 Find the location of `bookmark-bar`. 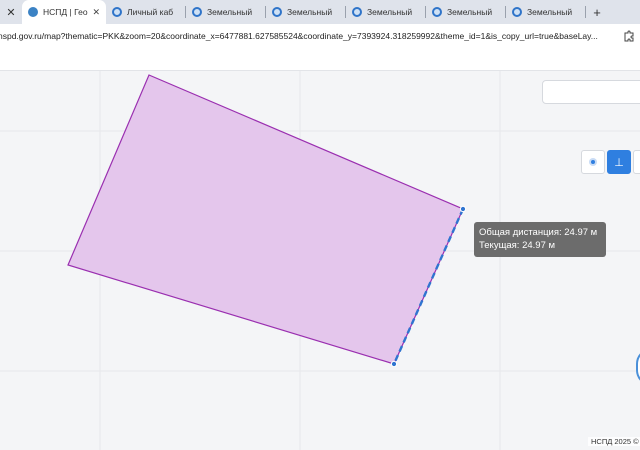

bookmark-bar is located at coordinates (320, 59).